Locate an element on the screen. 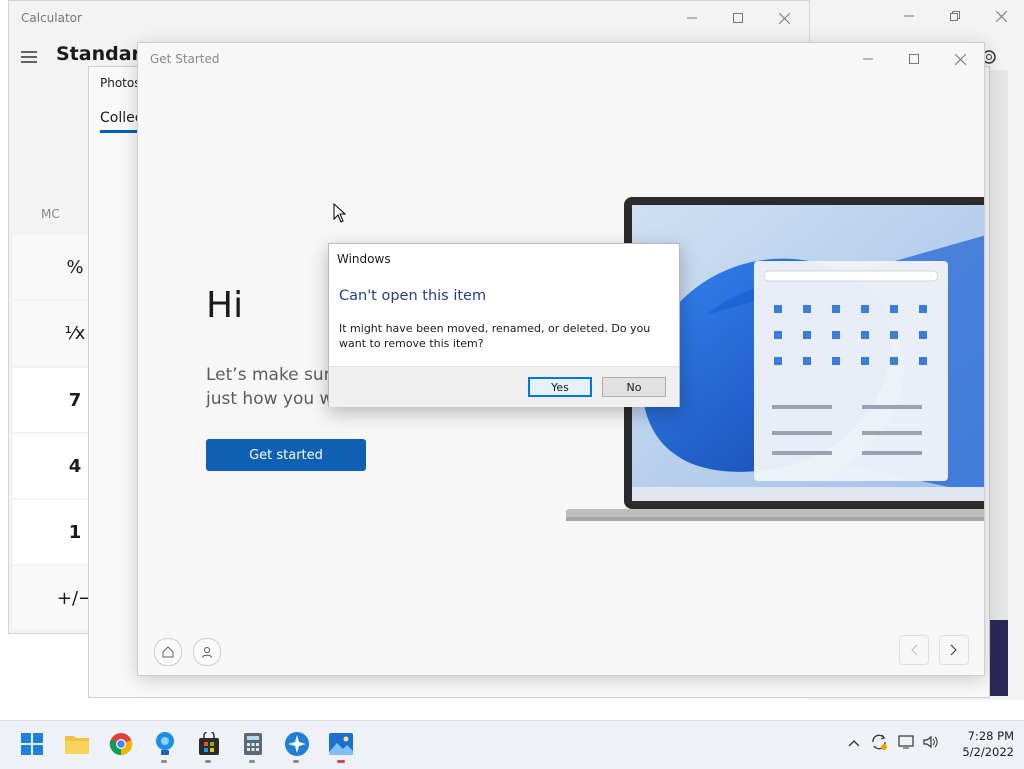 This screenshot has width=1024, height=769. sync-icon is located at coordinates (879, 742).